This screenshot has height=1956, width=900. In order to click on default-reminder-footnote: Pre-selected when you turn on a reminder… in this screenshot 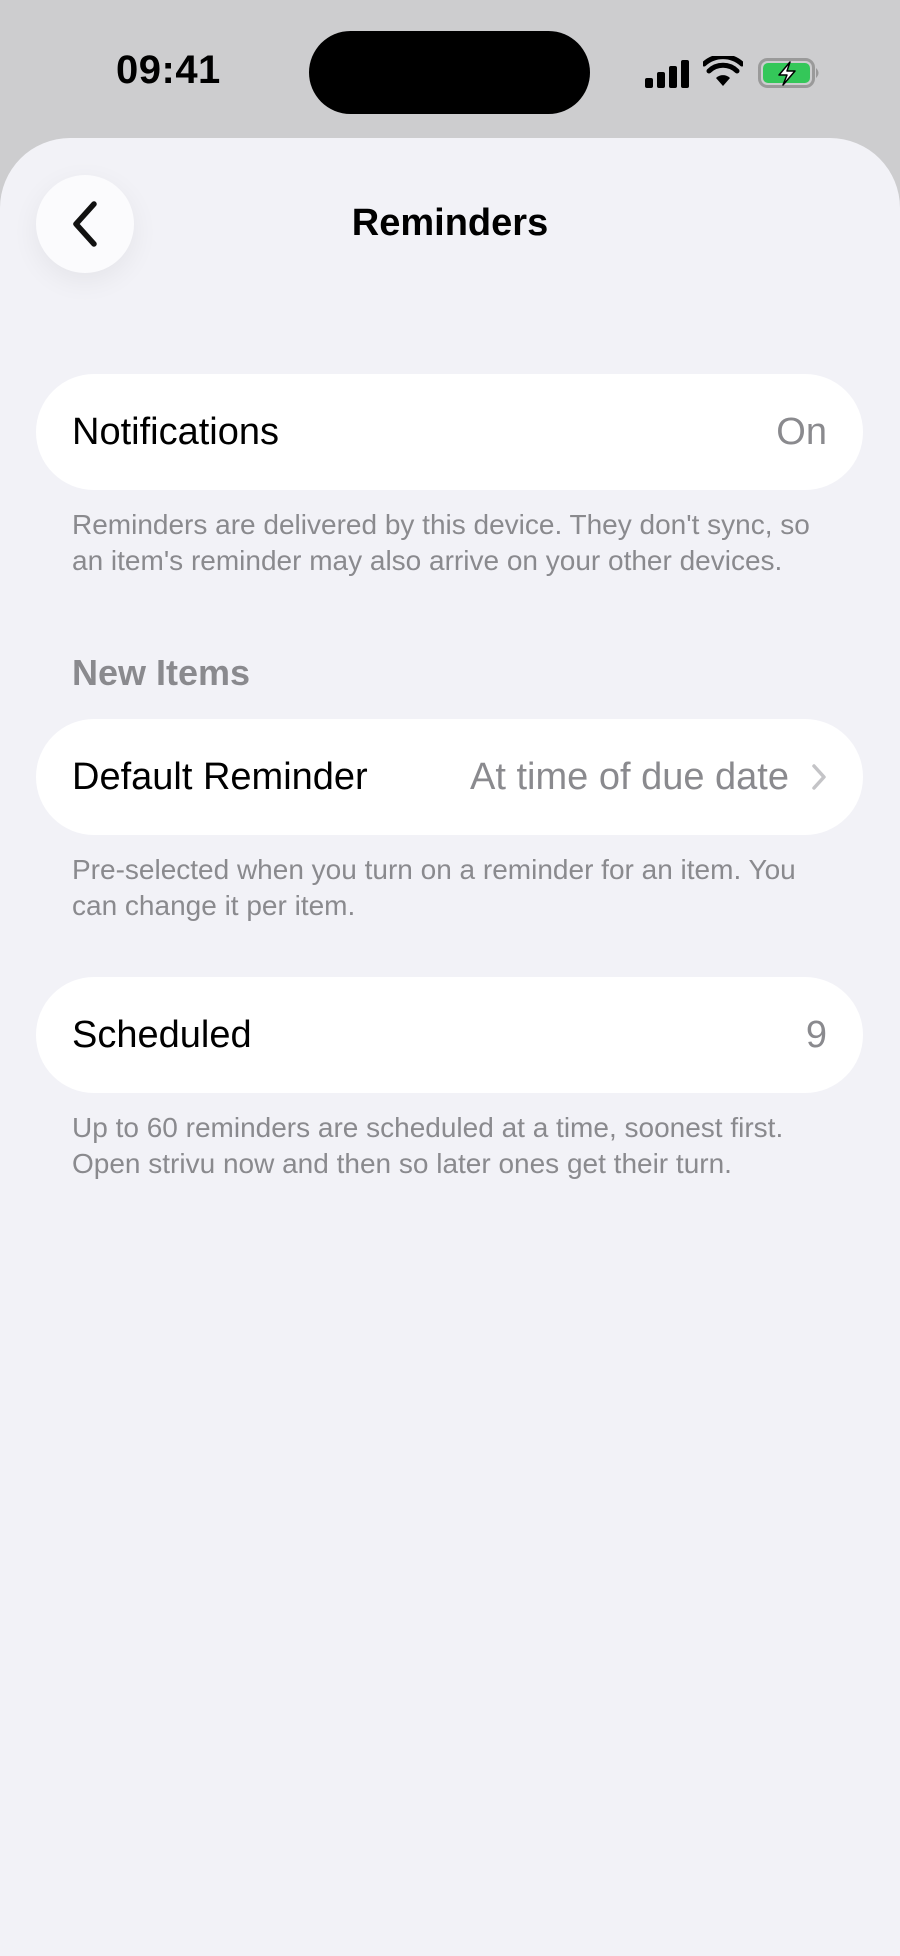, I will do `click(434, 887)`.